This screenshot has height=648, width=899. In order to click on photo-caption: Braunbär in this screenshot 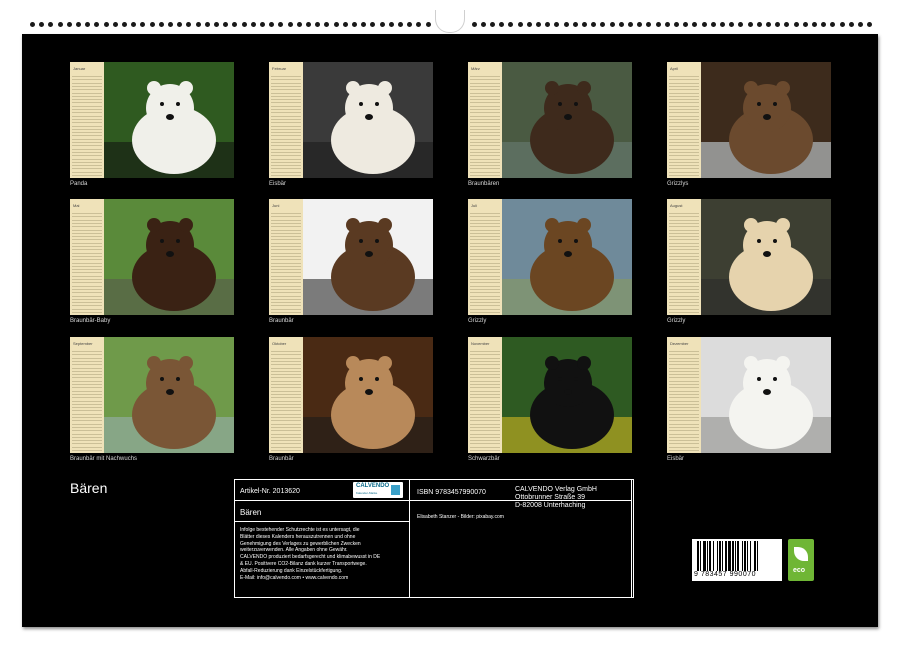, I will do `click(281, 459)`.